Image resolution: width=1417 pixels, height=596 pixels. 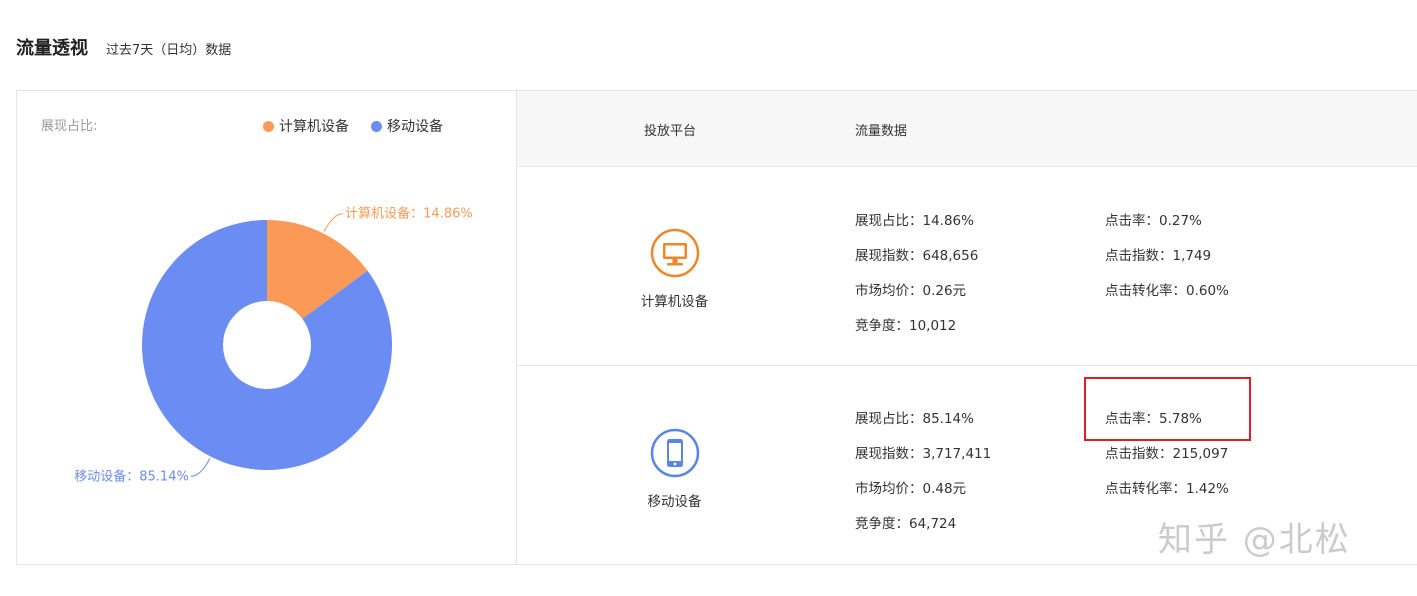 I want to click on leader-line-mobile, so click(x=200, y=467).